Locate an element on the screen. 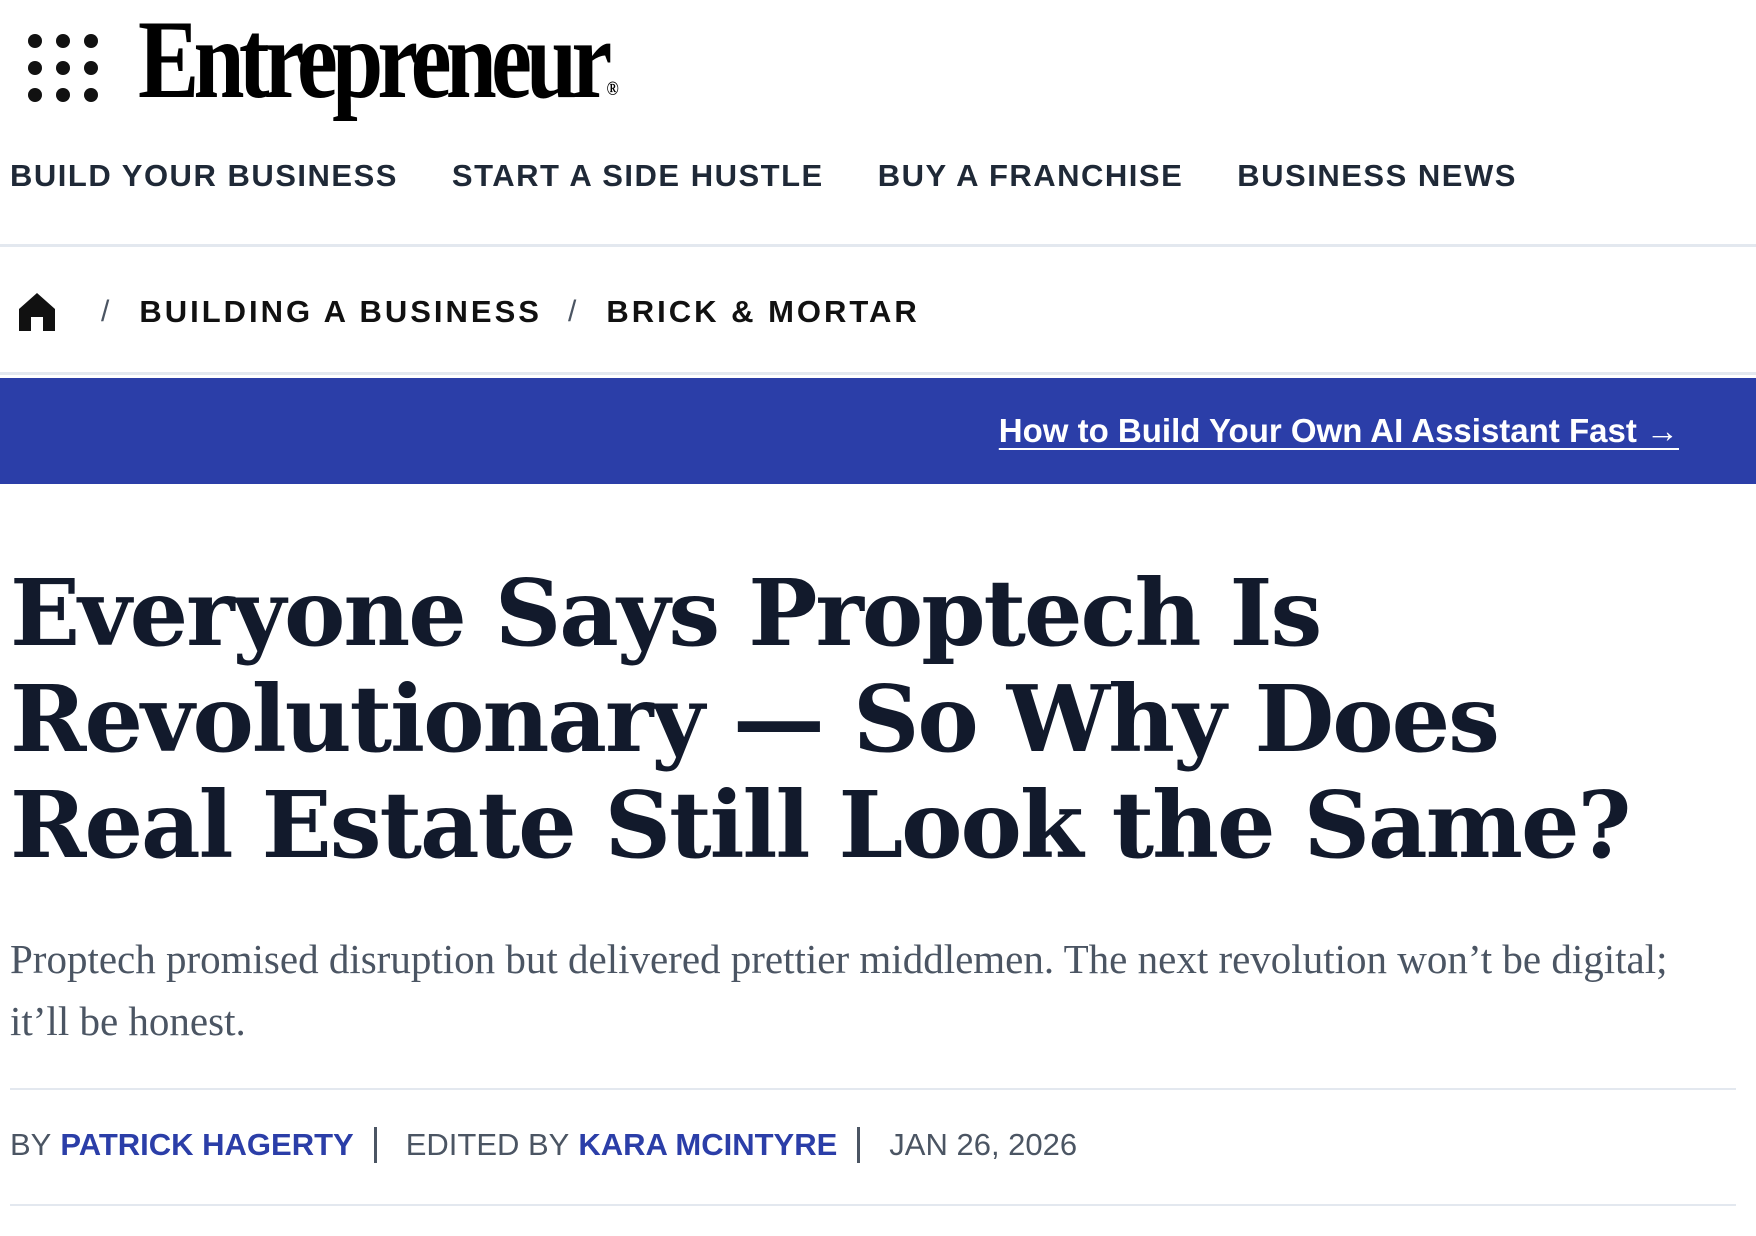 Image resolution: width=1756 pixels, height=1236 pixels. byline-by-label: BY is located at coordinates (31, 1144).